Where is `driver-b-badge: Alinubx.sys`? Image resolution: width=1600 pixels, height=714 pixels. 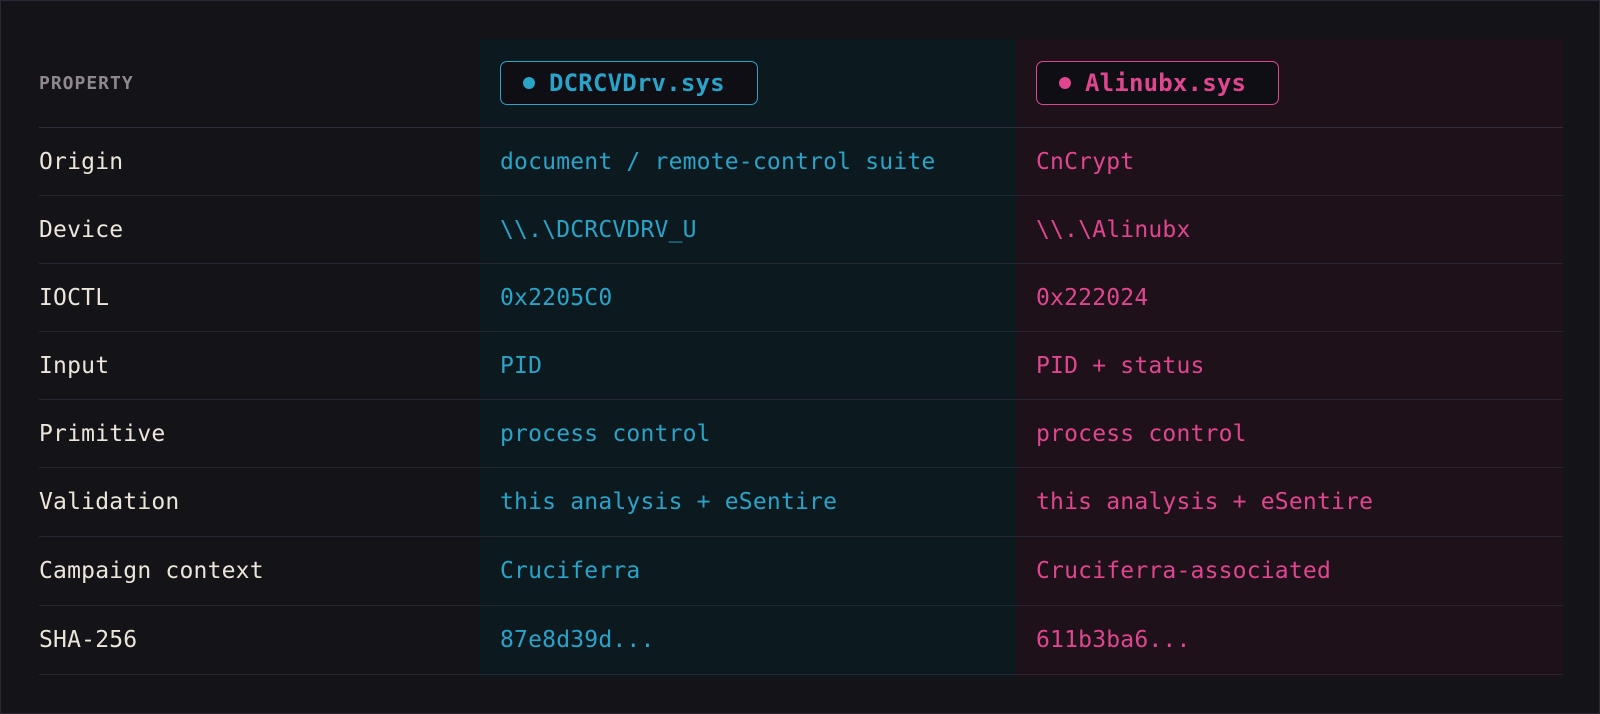
driver-b-badge: Alinubx.sys is located at coordinates (1158, 83).